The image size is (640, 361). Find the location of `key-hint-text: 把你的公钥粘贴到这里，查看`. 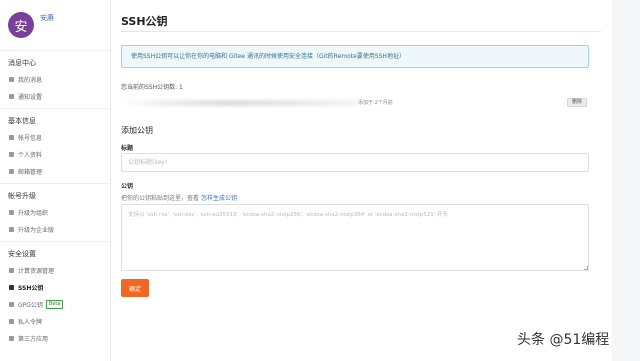

key-hint-text: 把你的公钥粘贴到这里，查看 is located at coordinates (160, 198).